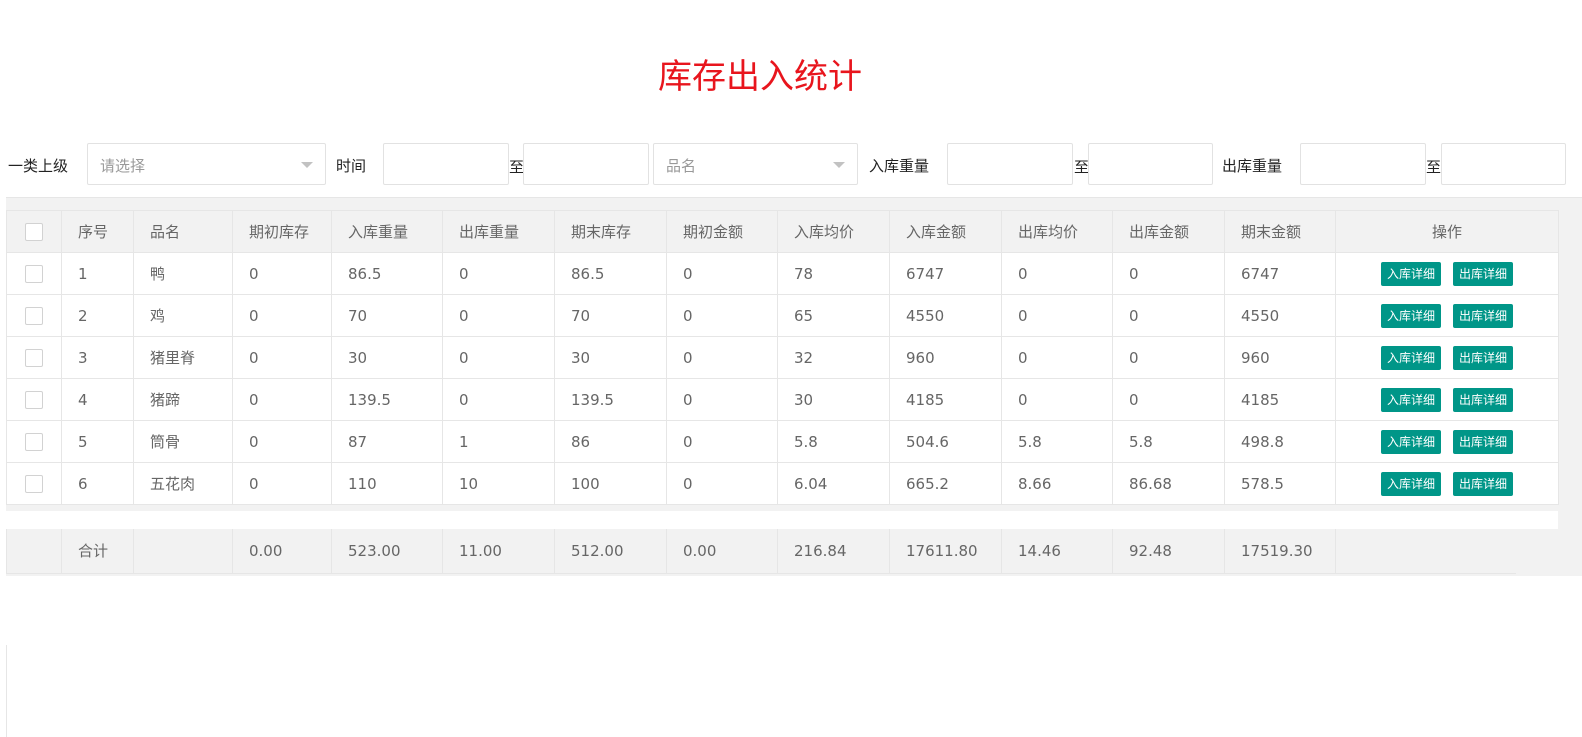 This screenshot has height=737, width=1582. I want to click on totals-out-weight: 11.00, so click(498, 551).